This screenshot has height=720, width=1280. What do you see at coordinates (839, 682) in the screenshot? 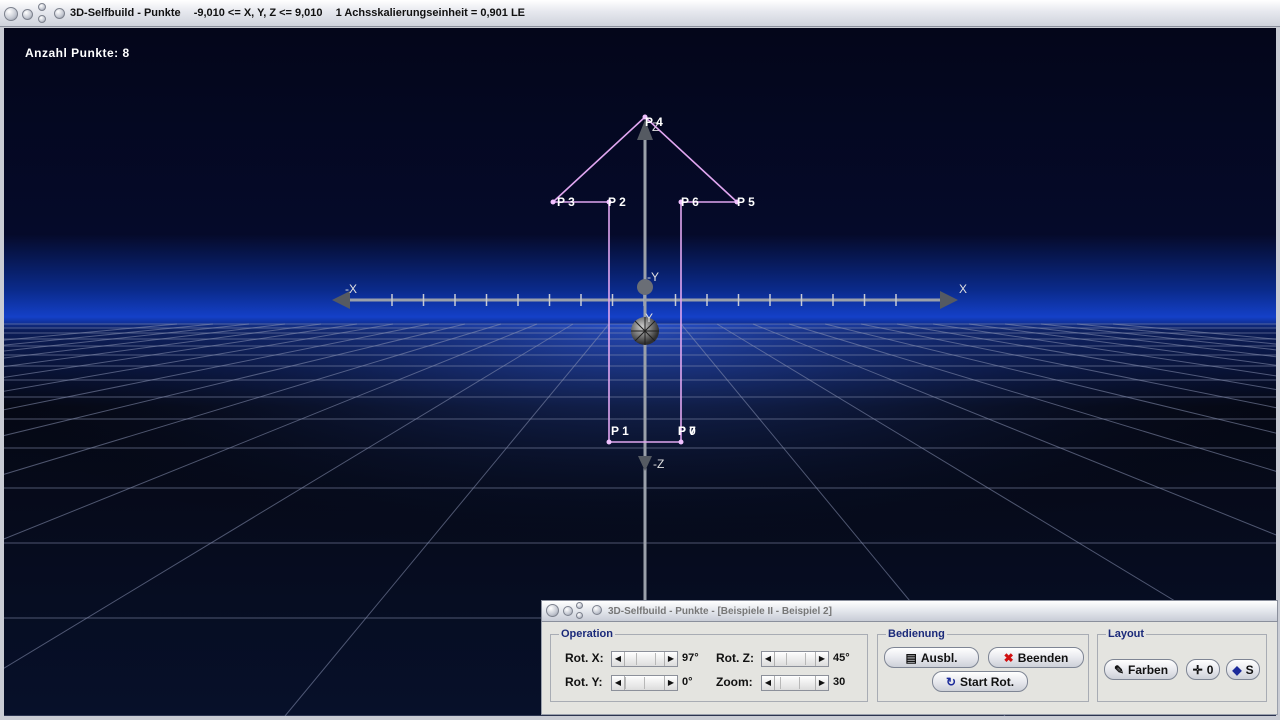
I see `zoom-value: 30` at bounding box center [839, 682].